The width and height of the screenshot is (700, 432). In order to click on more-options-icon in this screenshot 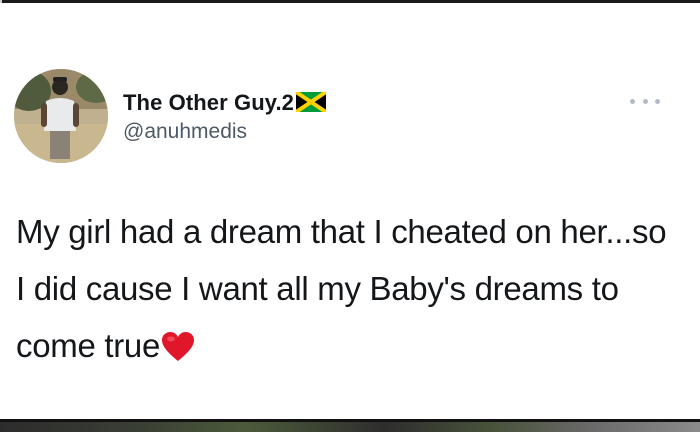, I will do `click(645, 101)`.